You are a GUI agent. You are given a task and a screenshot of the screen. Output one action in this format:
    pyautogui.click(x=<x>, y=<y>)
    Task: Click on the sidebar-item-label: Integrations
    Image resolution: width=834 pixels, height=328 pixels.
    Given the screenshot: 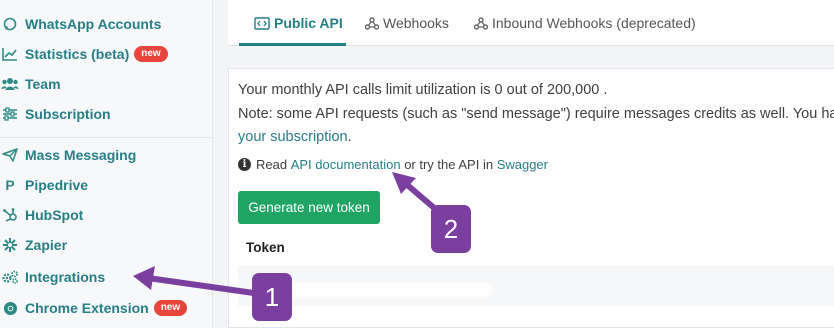 What is the action you would take?
    pyautogui.click(x=65, y=277)
    